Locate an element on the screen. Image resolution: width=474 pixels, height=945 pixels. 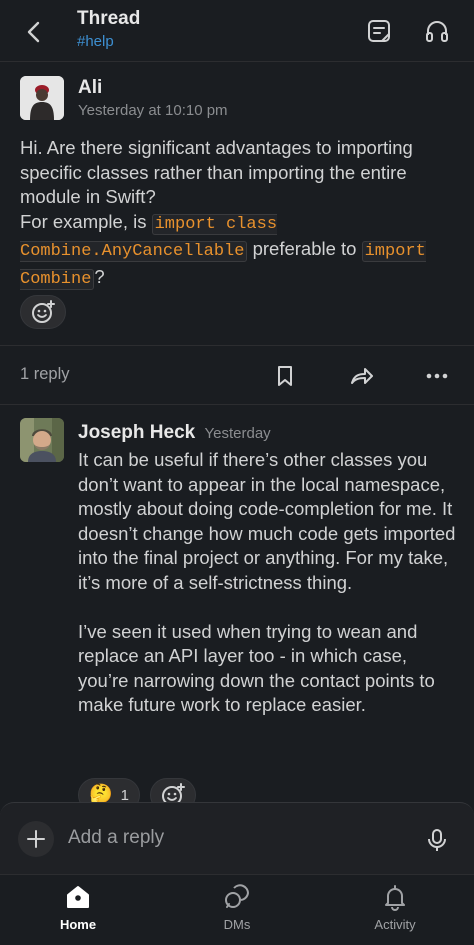
message-text-end: ? is located at coordinates (99, 276).